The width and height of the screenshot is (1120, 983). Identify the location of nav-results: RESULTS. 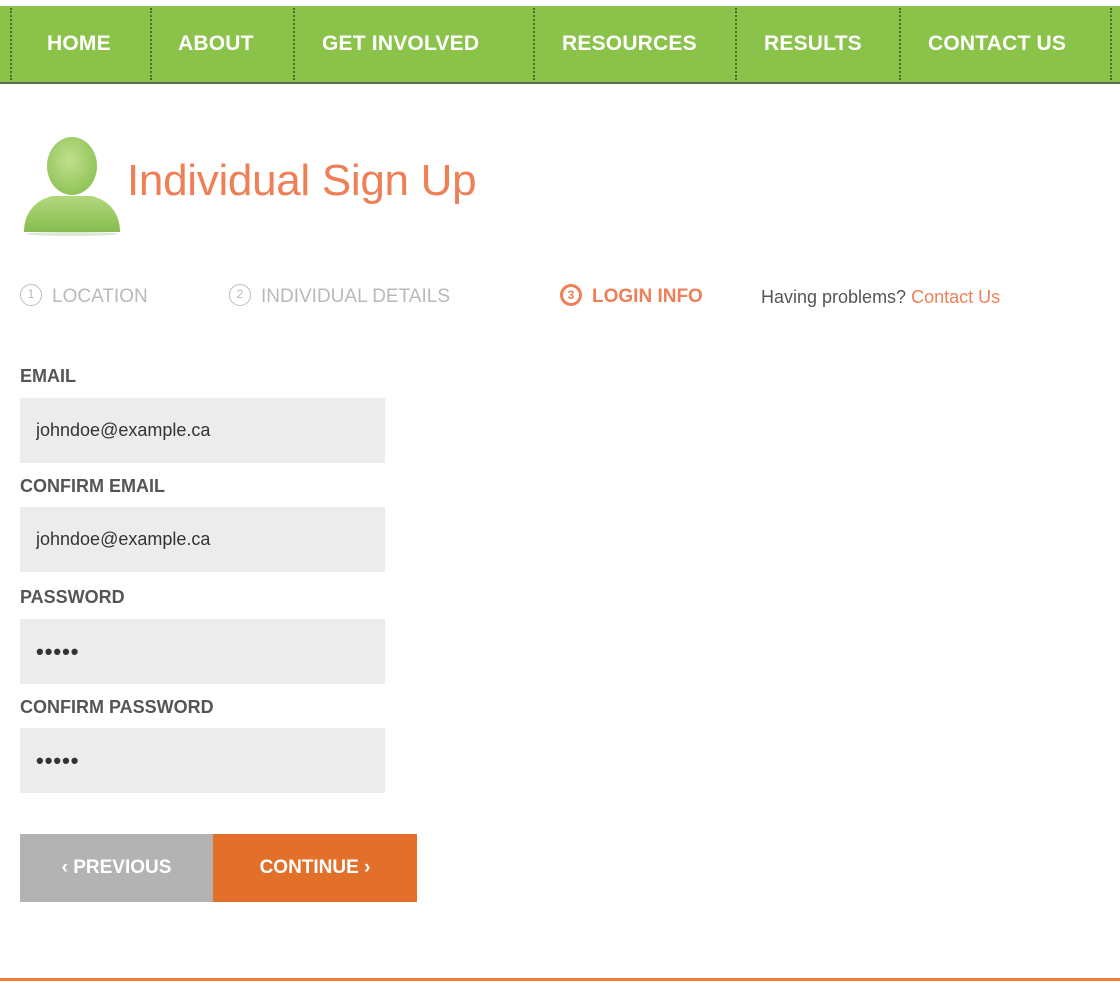
(813, 44).